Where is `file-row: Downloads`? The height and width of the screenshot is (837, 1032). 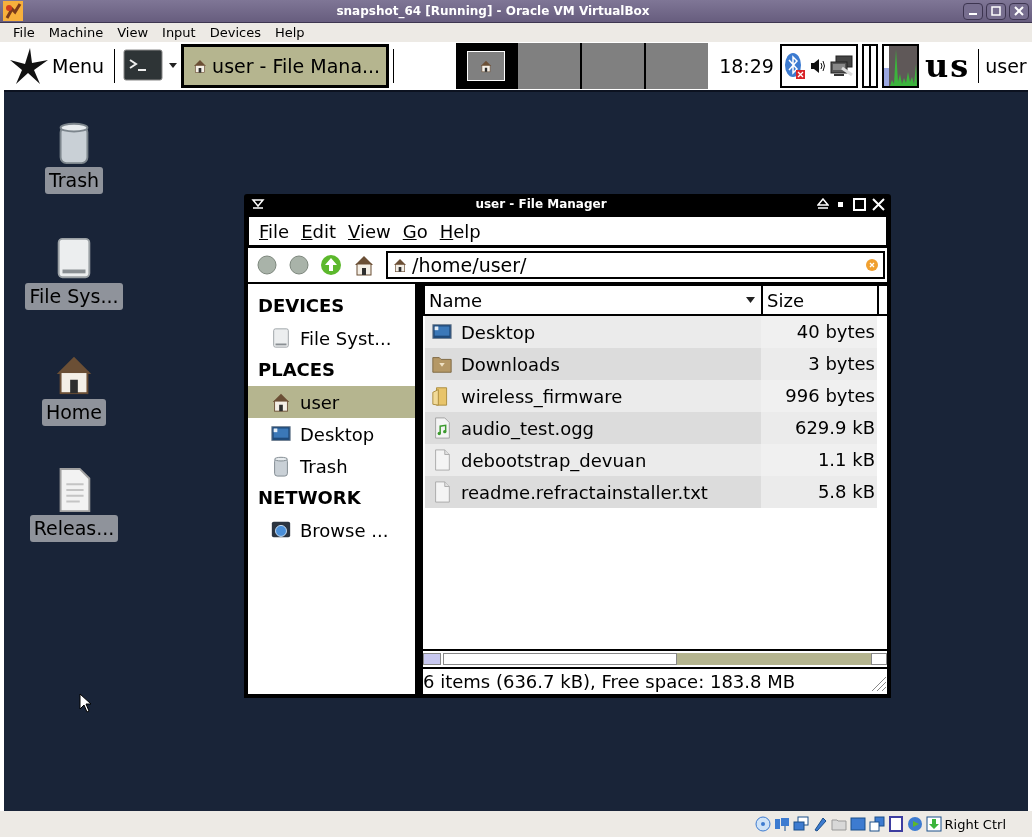
file-row: Downloads is located at coordinates (593, 364).